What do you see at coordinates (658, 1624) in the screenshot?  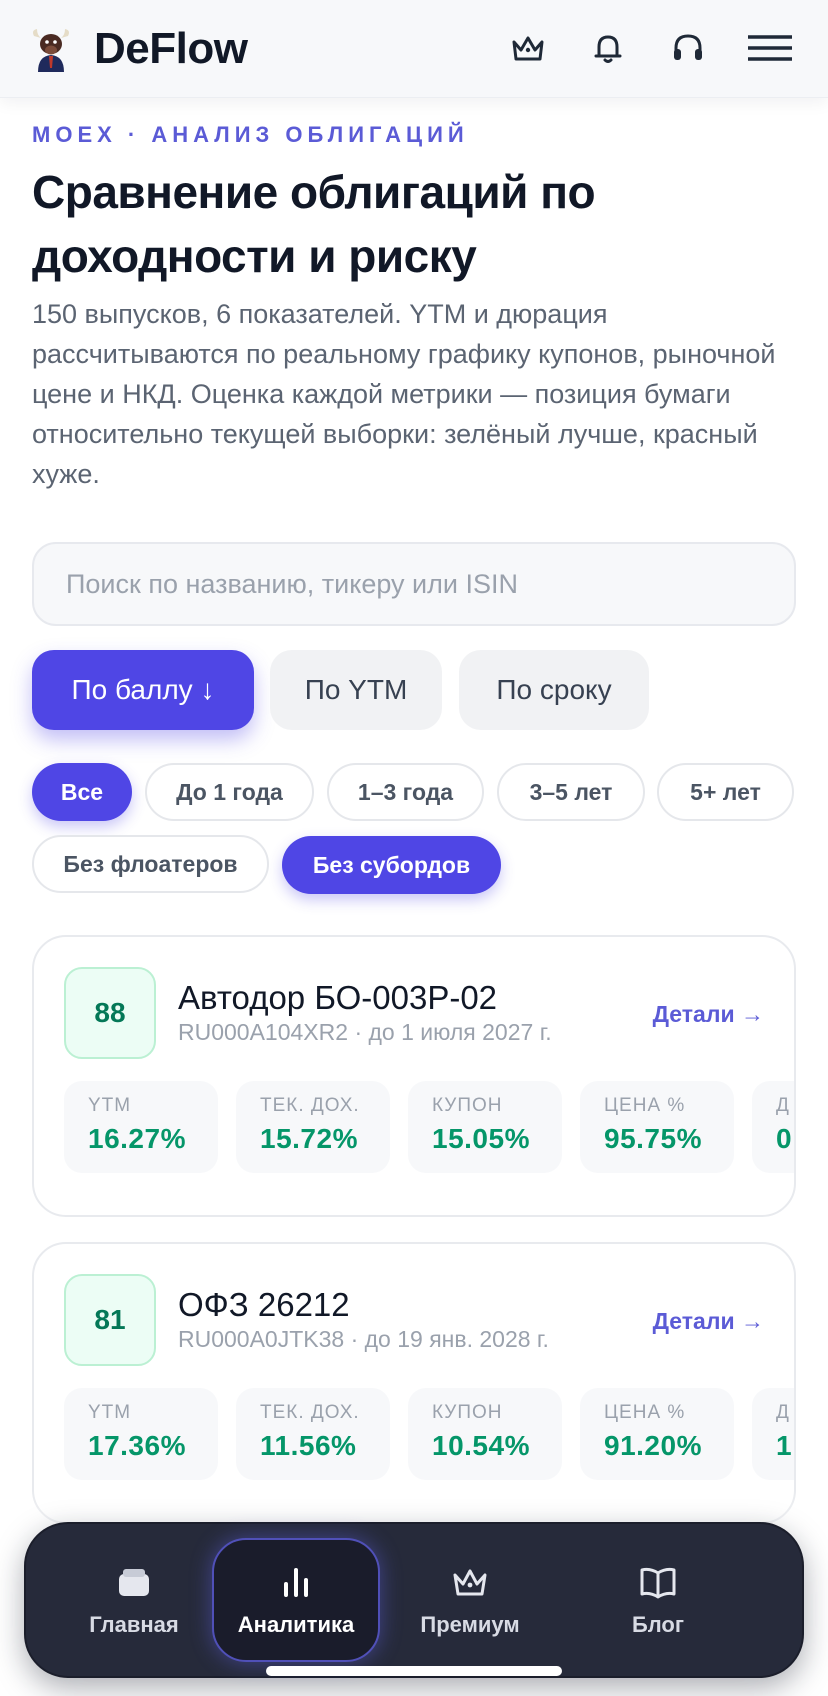 I see `nav-label: Блог` at bounding box center [658, 1624].